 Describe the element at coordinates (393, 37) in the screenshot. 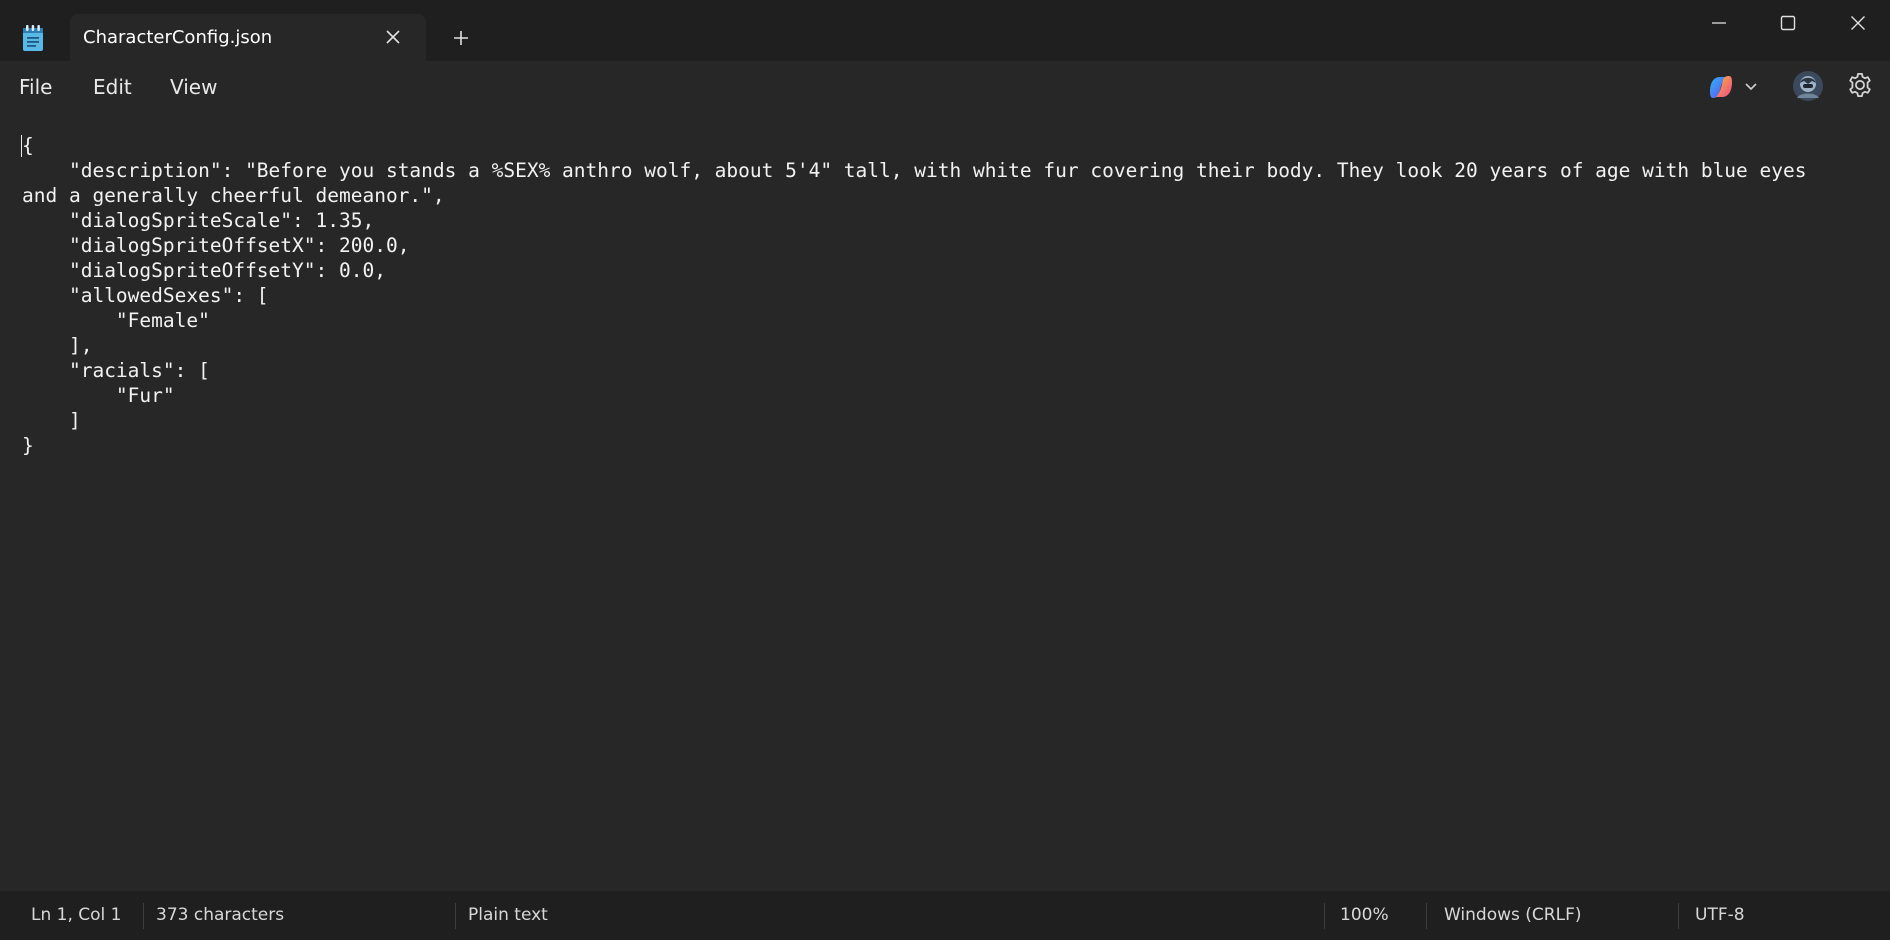

I see `close-icon` at that location.